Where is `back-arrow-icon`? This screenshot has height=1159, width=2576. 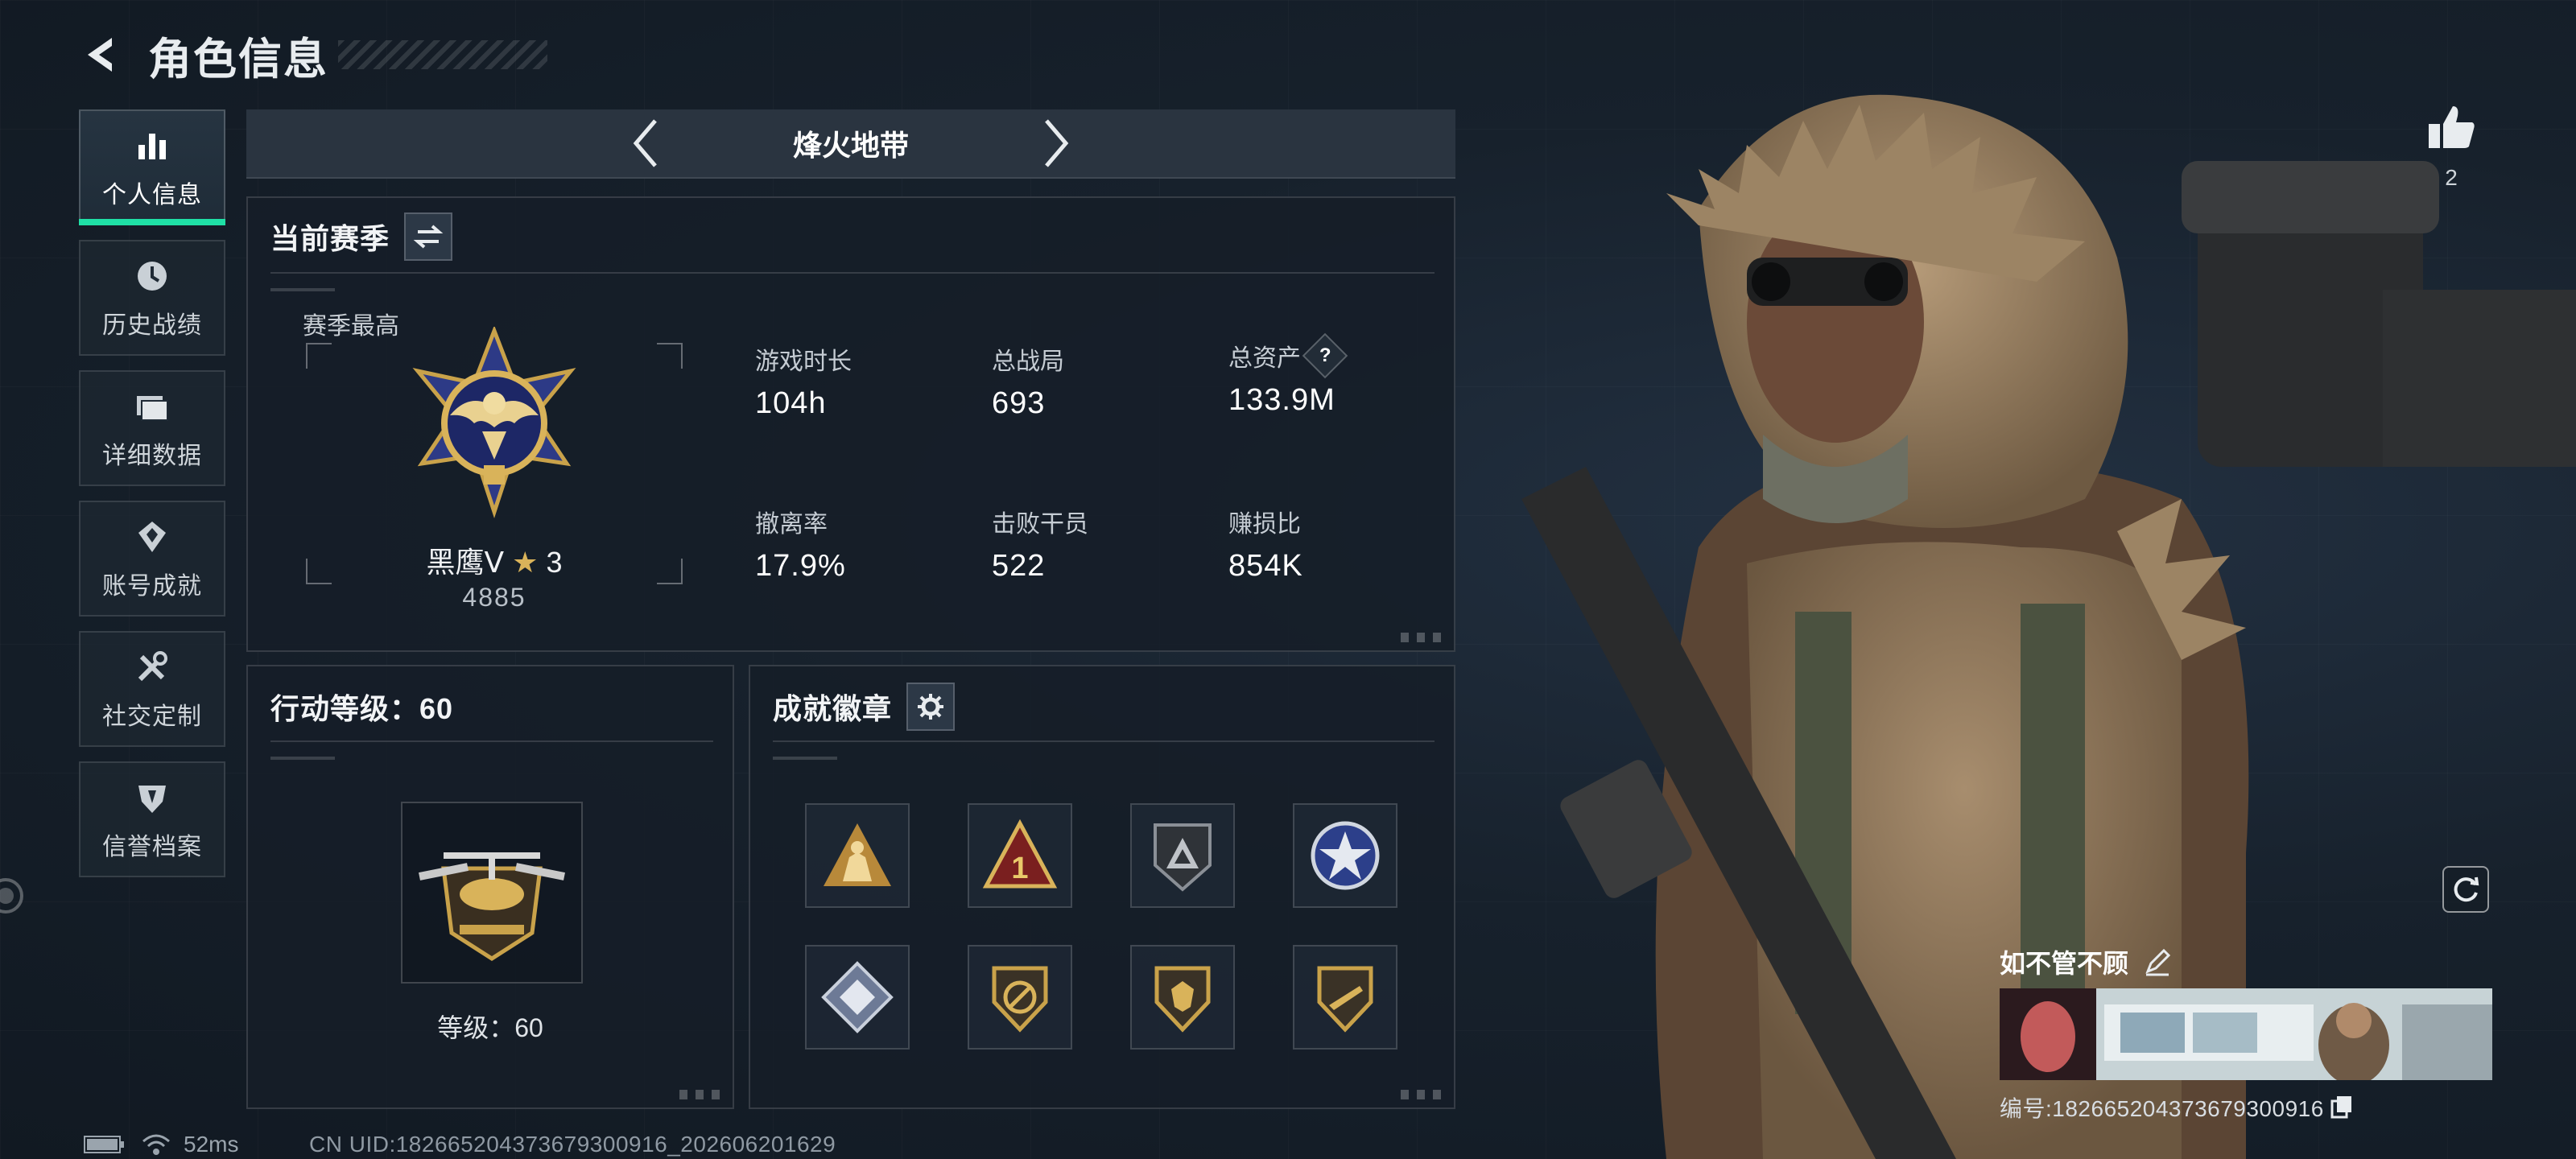 back-arrow-icon is located at coordinates (101, 55).